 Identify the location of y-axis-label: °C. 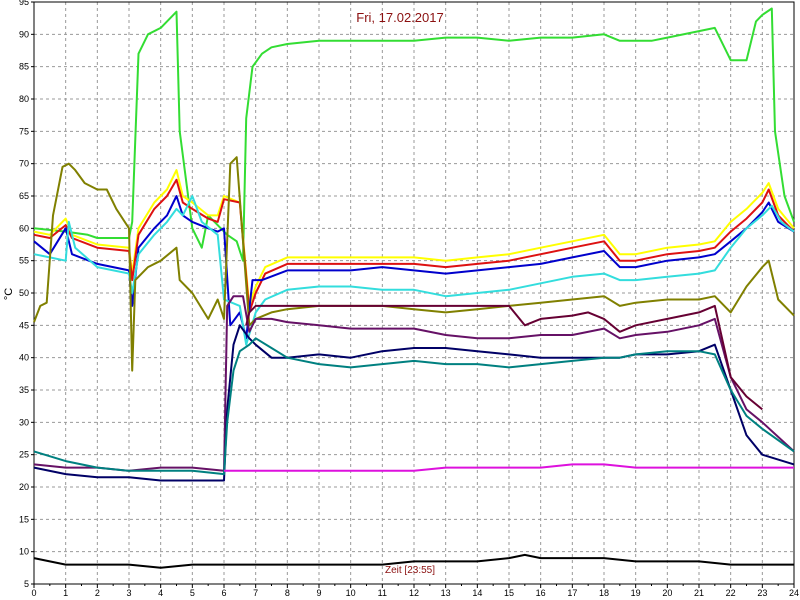
(9, 294).